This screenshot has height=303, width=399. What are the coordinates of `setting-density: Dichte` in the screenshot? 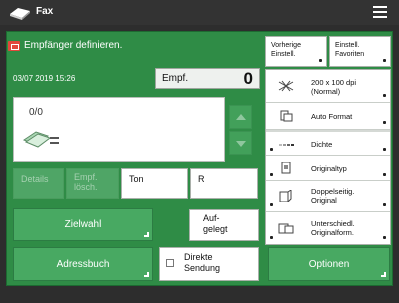 It's located at (328, 143).